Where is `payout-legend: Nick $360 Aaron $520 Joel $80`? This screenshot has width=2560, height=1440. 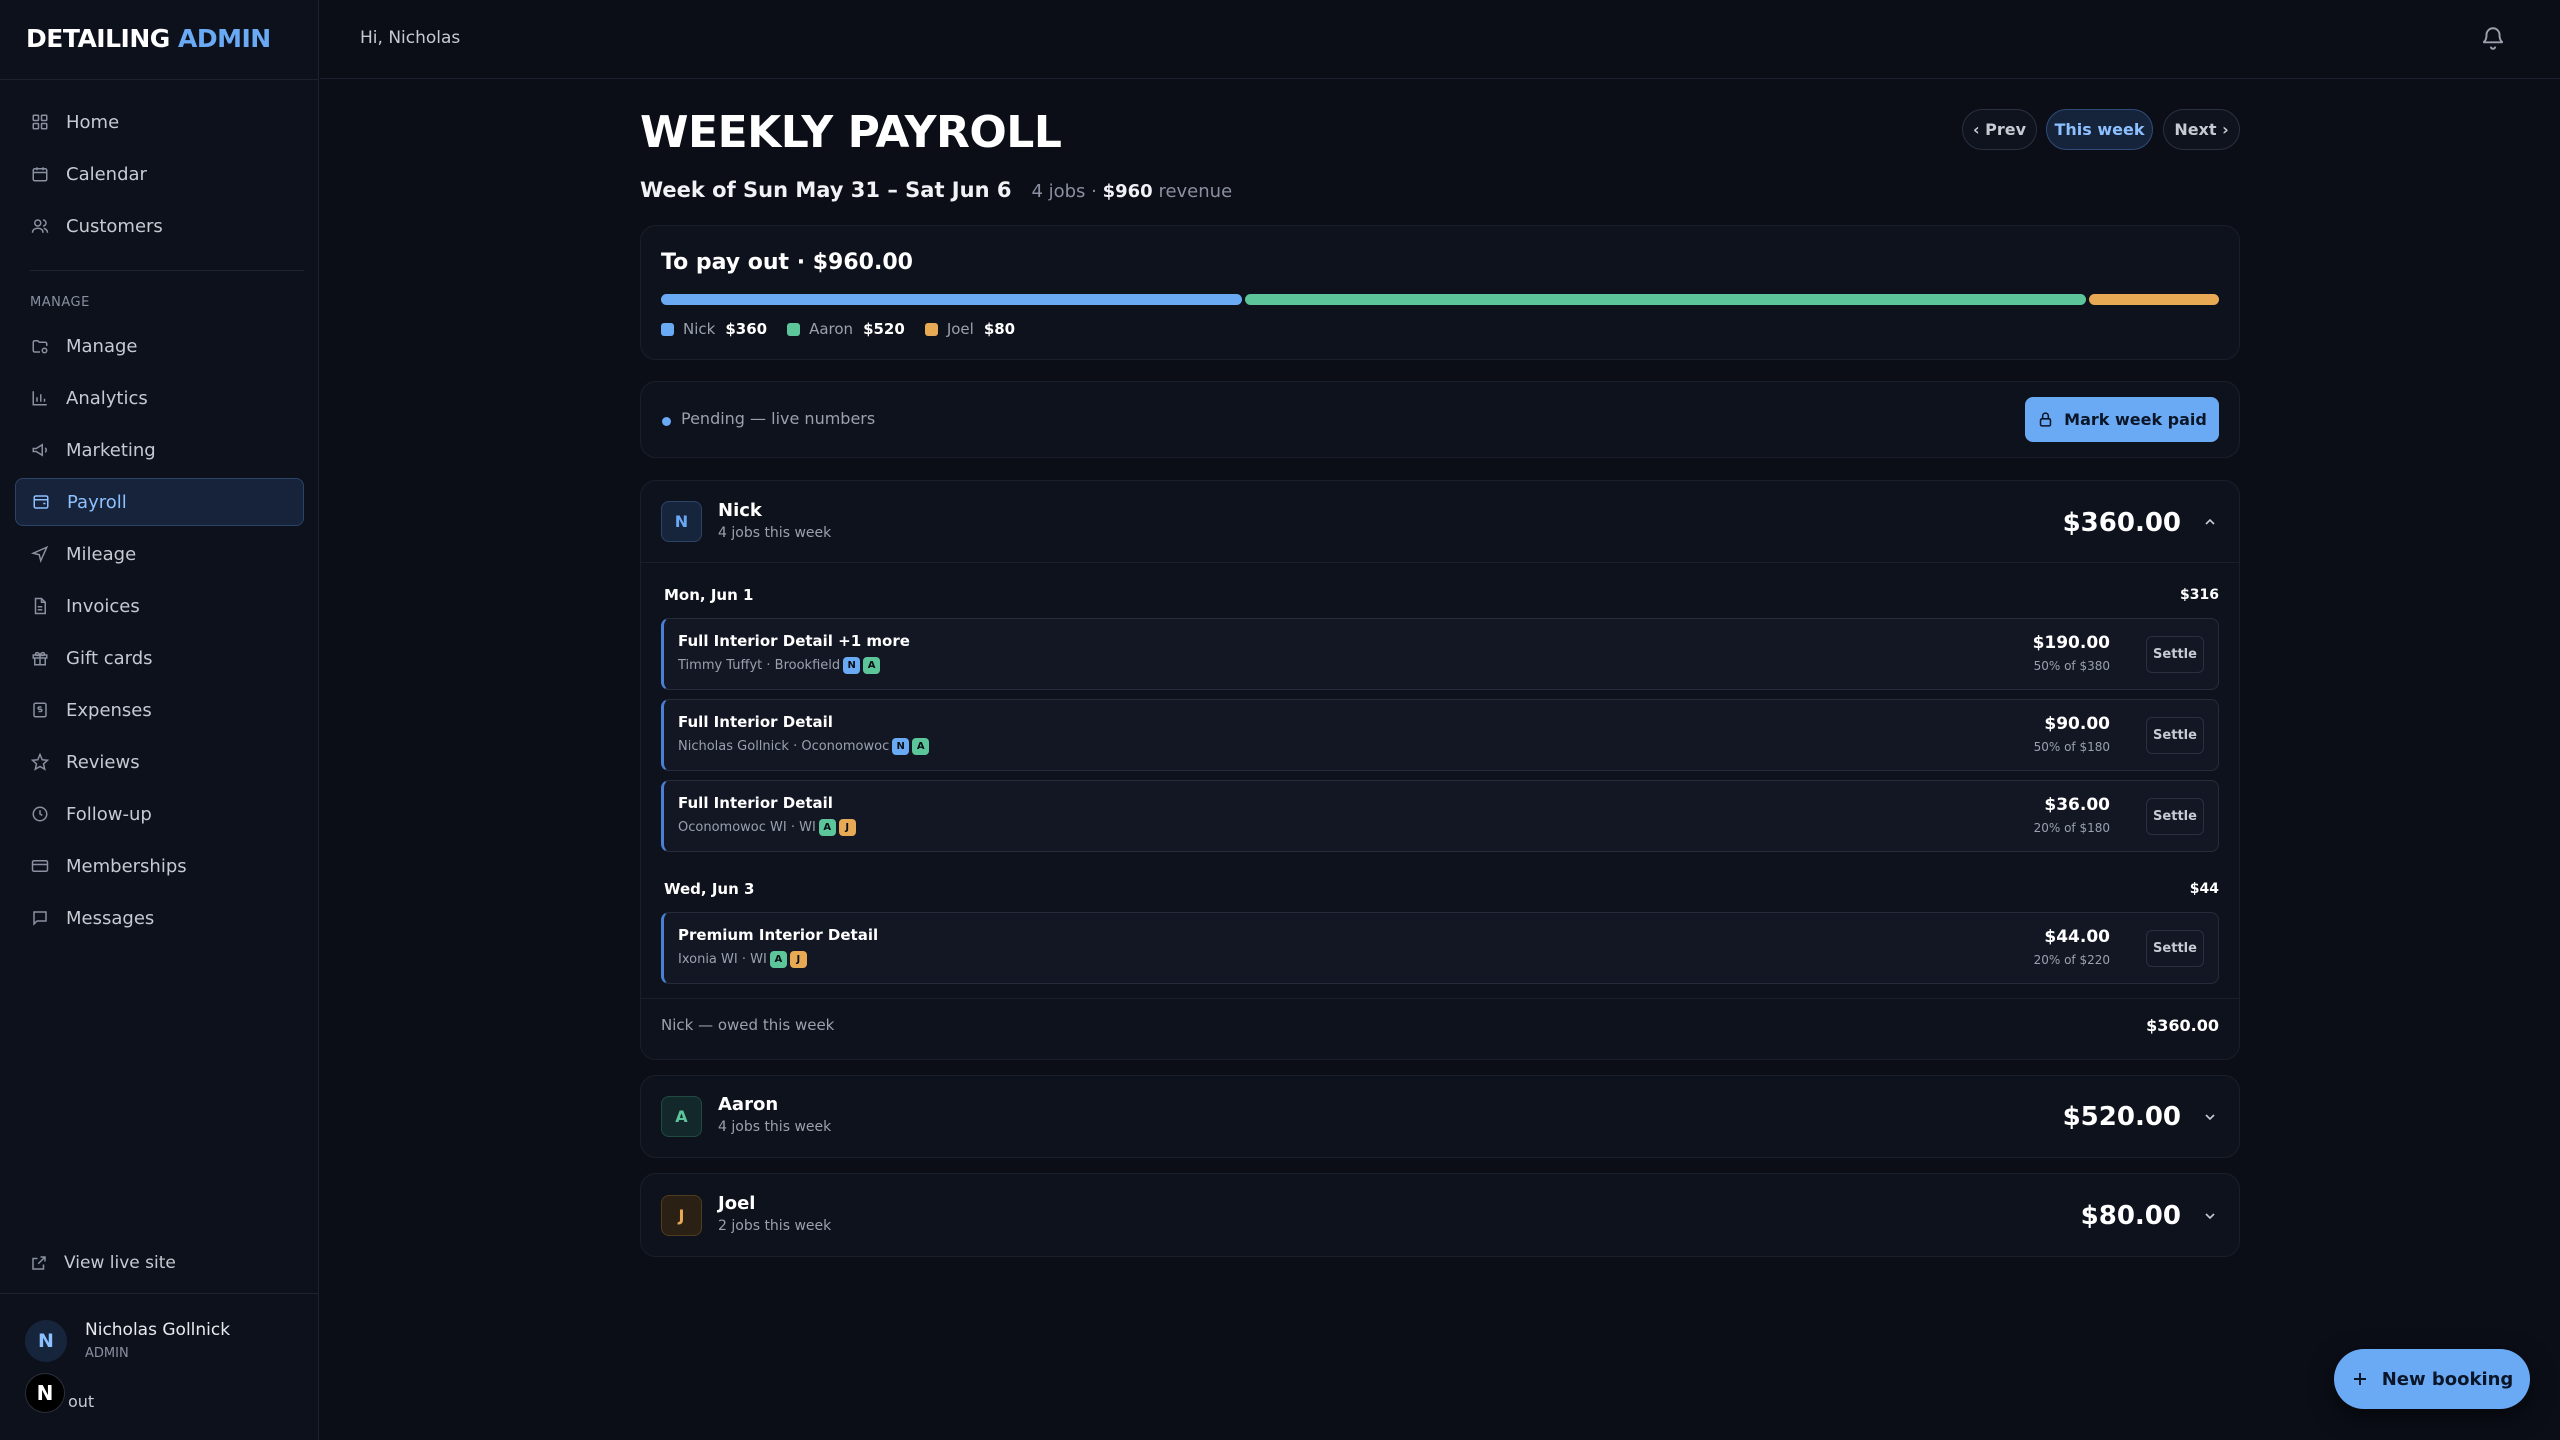 payout-legend: Nick $360 Aaron $520 Joel $80 is located at coordinates (848, 329).